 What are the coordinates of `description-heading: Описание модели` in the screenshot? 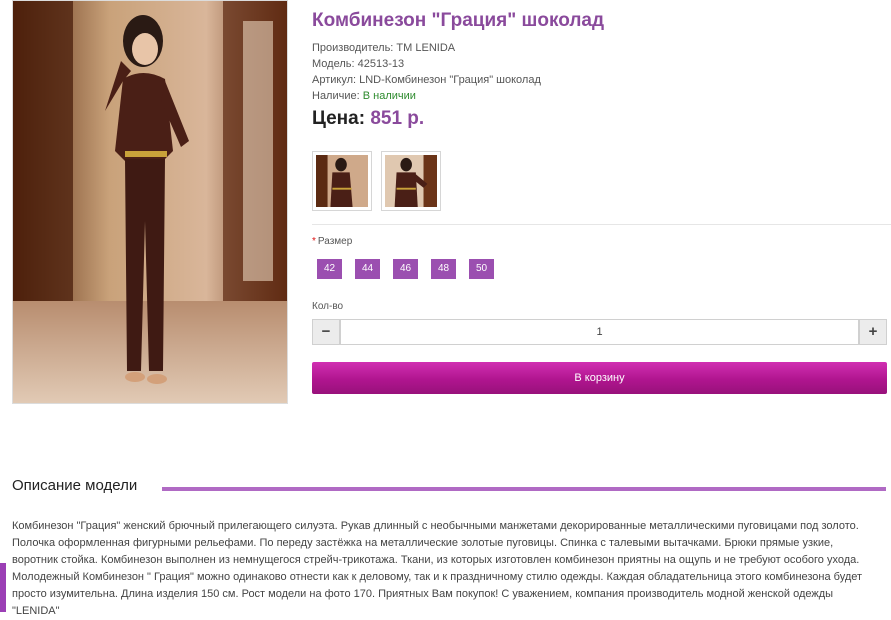 It's located at (75, 485).